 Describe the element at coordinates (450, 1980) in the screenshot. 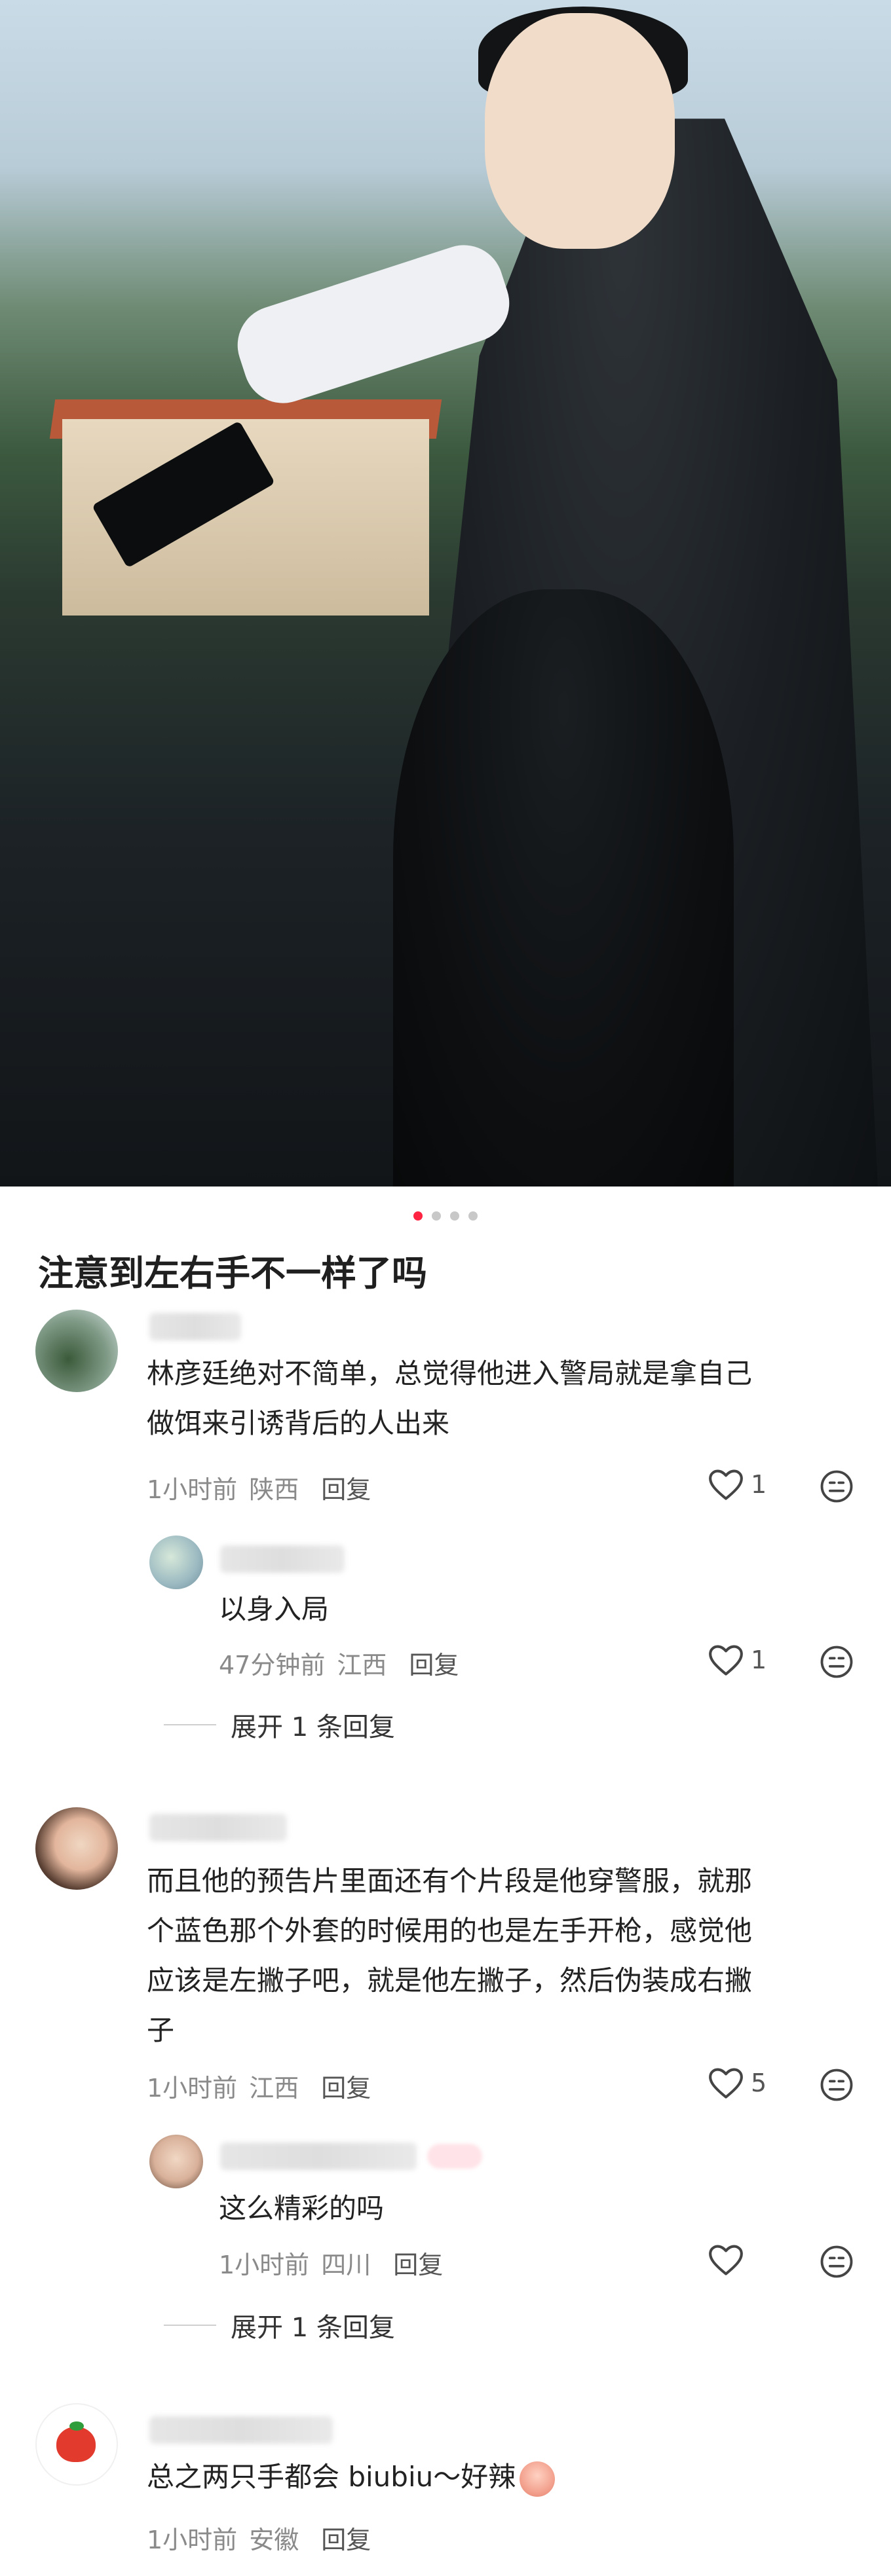

I see `comment-line: 应该是左撇子吧，就是他左撇子，然后伪装成右撇` at that location.